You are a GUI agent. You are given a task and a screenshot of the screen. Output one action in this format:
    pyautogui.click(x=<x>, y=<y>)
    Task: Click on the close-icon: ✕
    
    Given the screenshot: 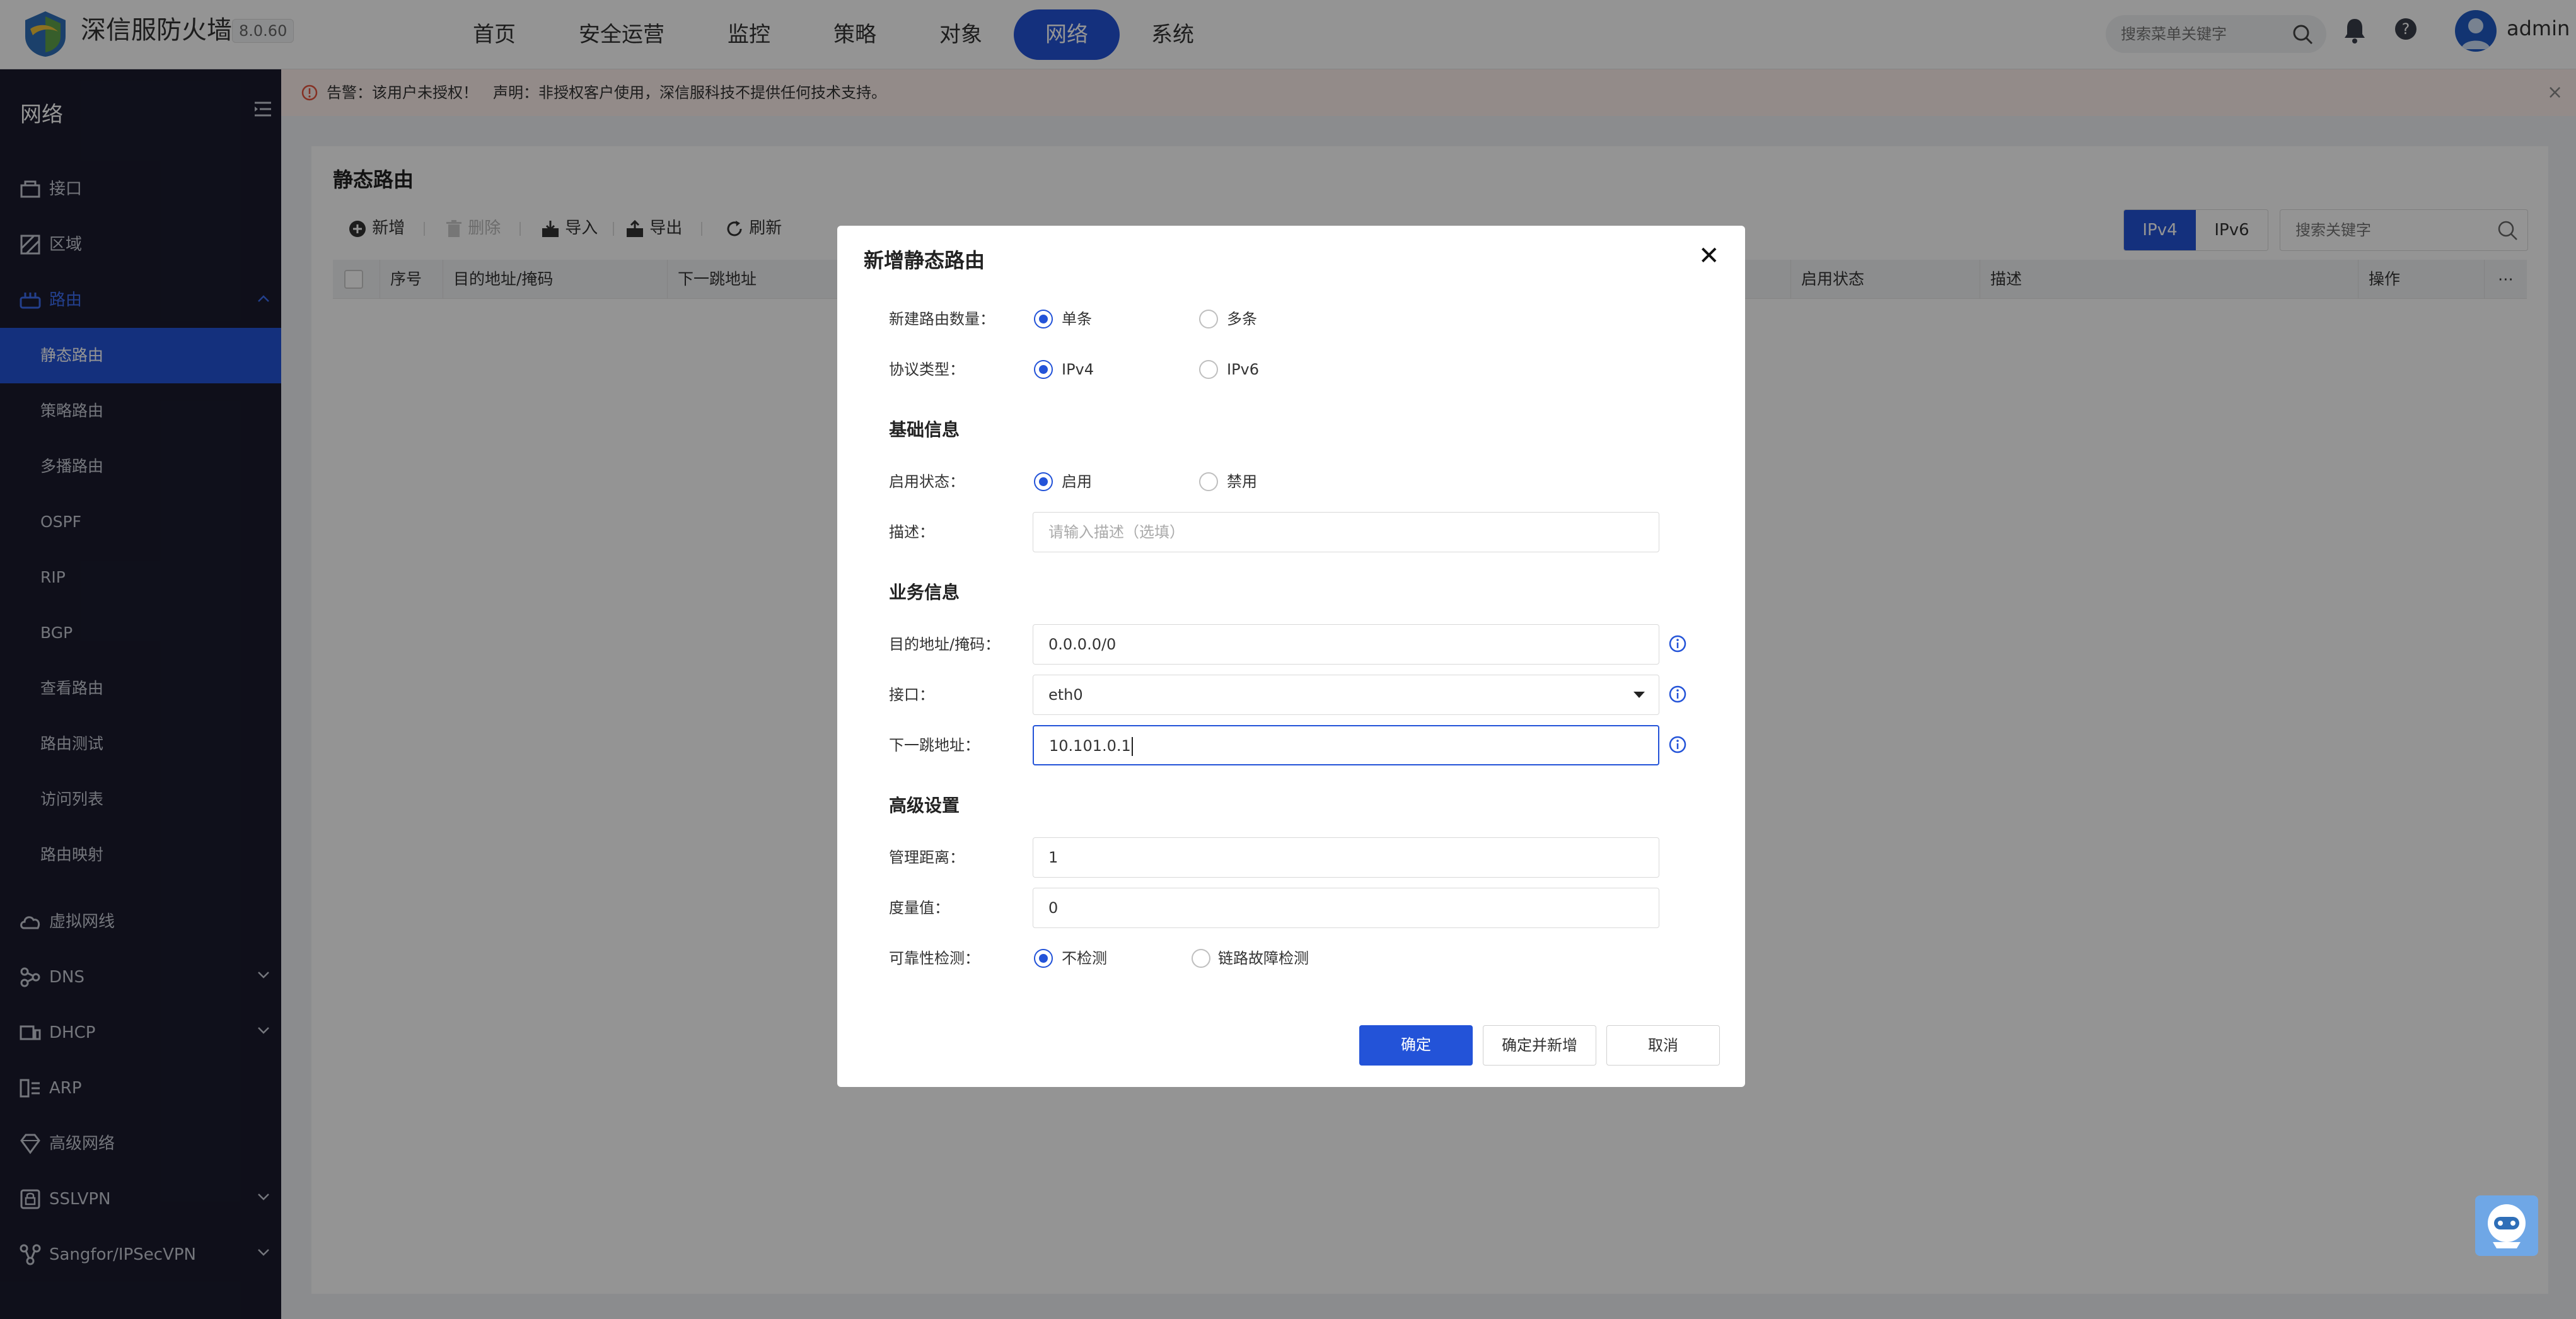 What is the action you would take?
    pyautogui.click(x=1709, y=256)
    